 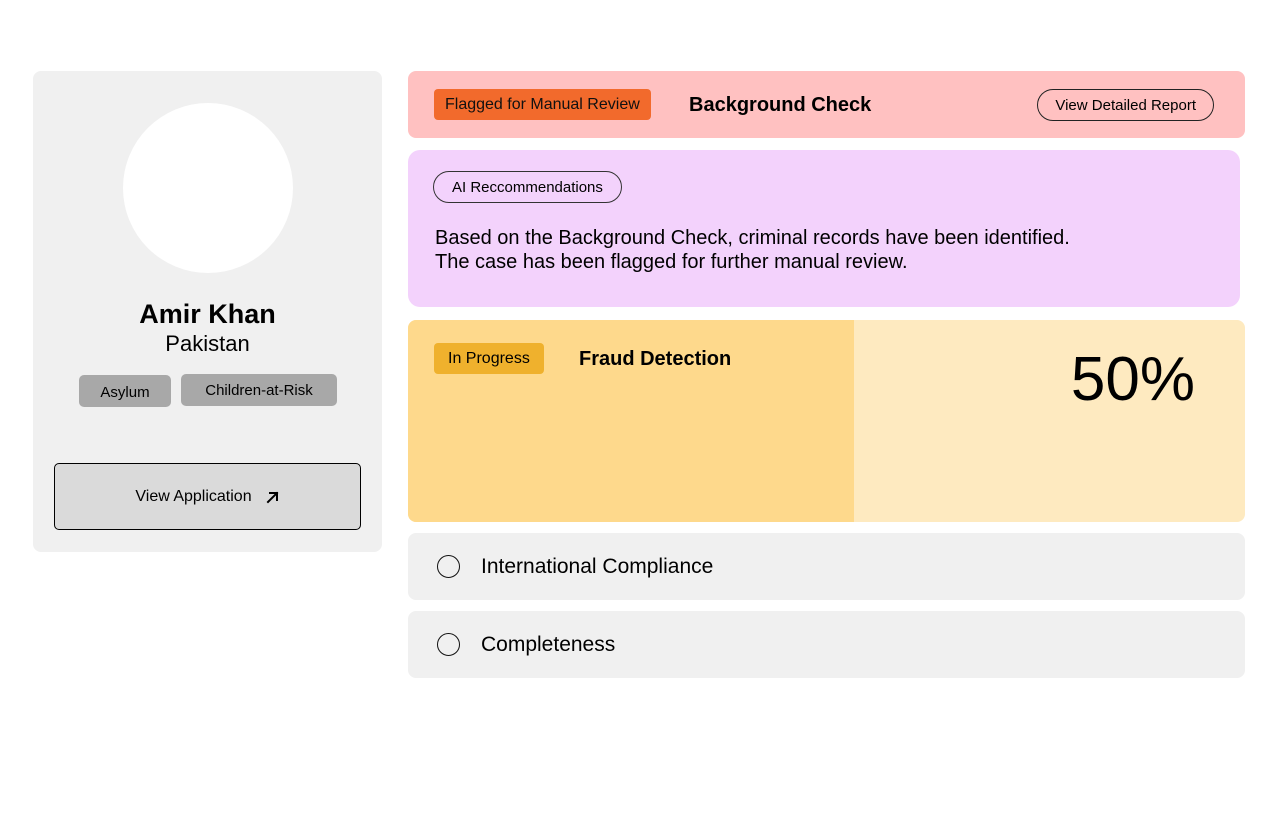 What do you see at coordinates (826, 566) in the screenshot?
I see `check-row-international-compliance: International Compliance` at bounding box center [826, 566].